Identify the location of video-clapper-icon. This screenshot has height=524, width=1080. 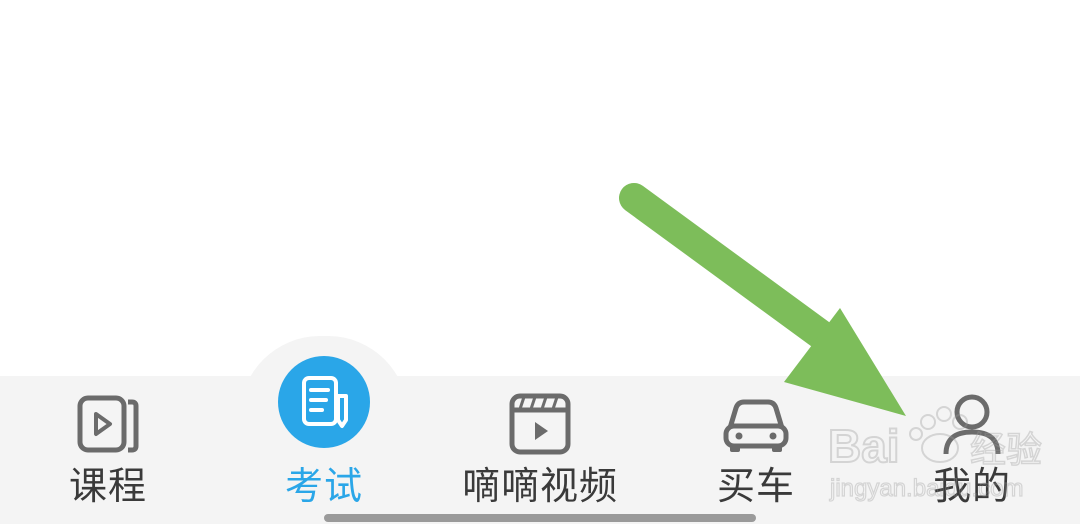
(540, 424).